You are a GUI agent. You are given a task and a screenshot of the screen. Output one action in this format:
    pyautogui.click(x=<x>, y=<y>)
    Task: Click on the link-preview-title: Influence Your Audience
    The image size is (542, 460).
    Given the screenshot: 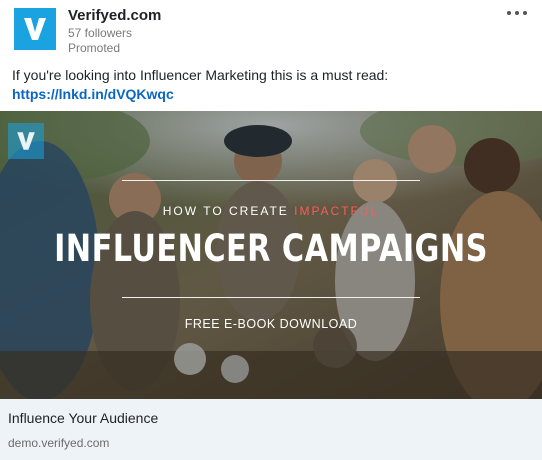 What is the action you would take?
    pyautogui.click(x=83, y=418)
    